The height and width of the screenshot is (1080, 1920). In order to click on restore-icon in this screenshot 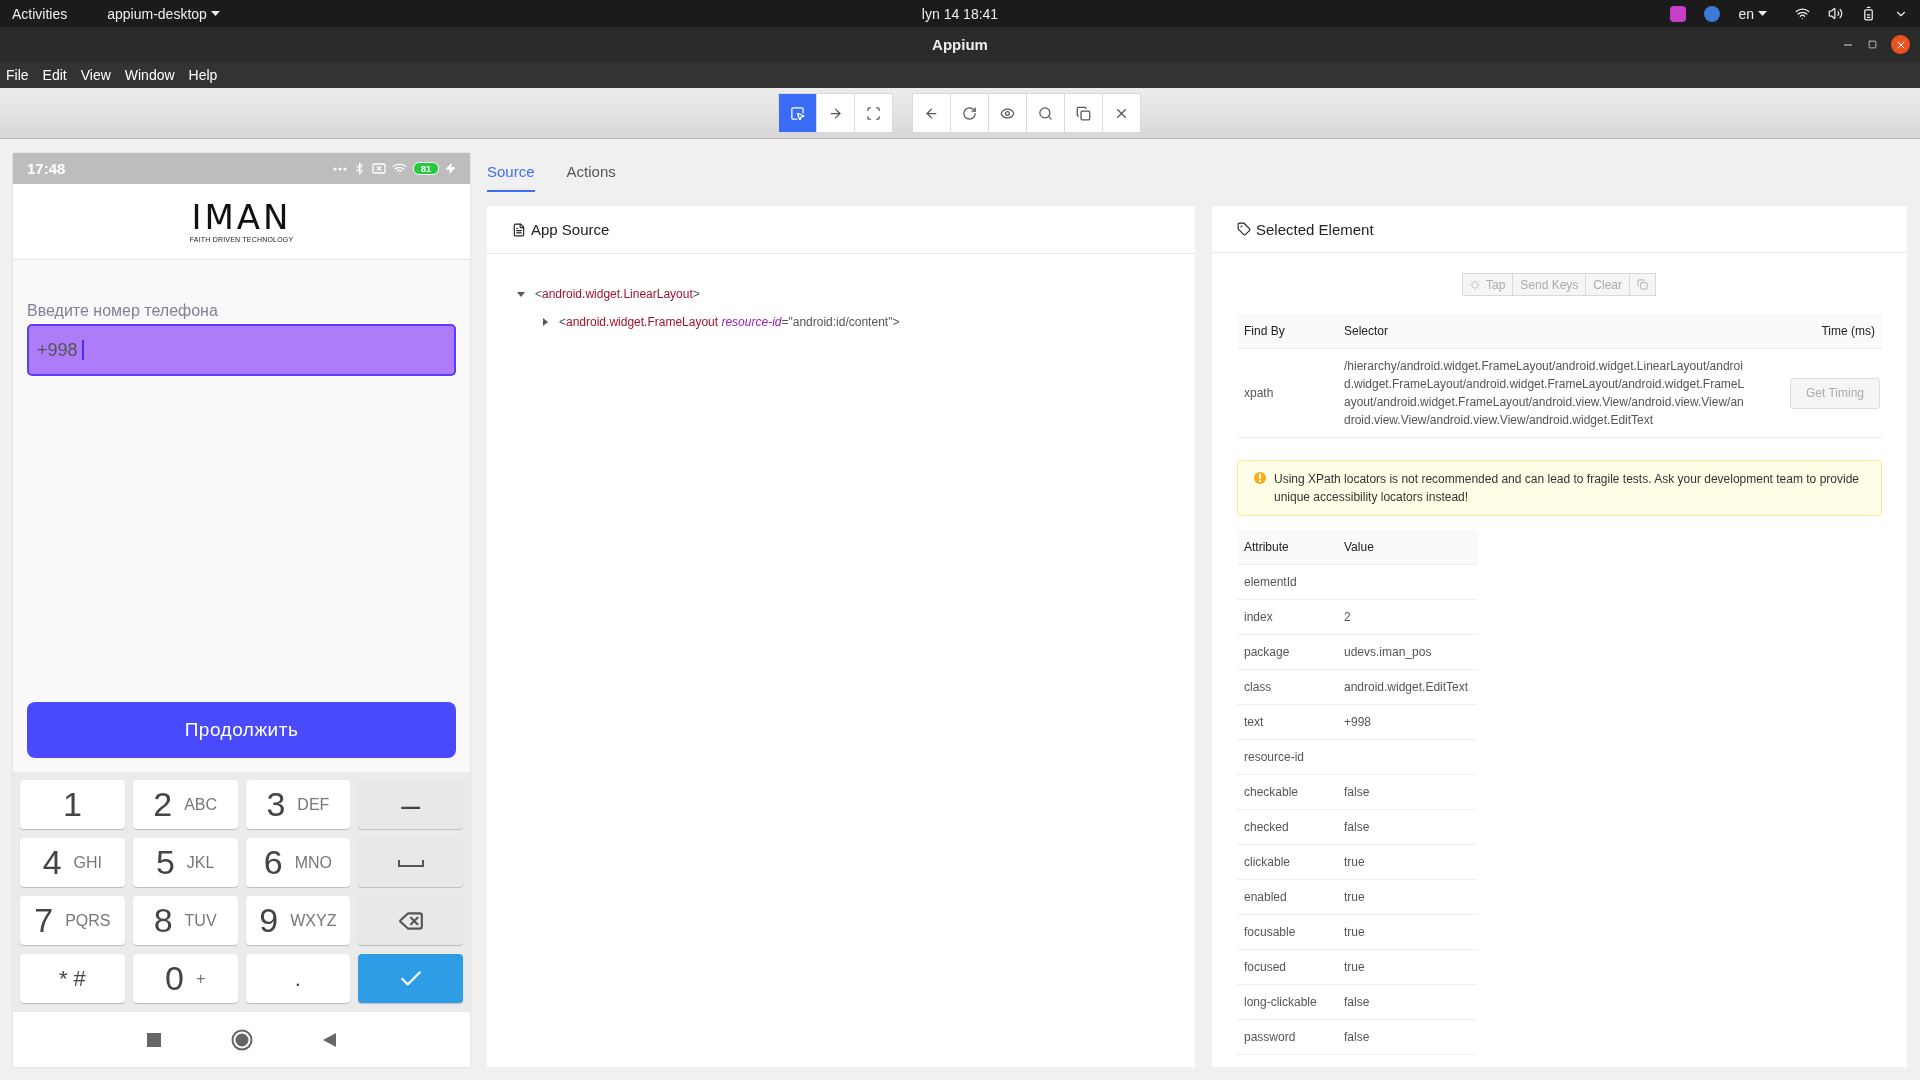, I will do `click(1872, 44)`.